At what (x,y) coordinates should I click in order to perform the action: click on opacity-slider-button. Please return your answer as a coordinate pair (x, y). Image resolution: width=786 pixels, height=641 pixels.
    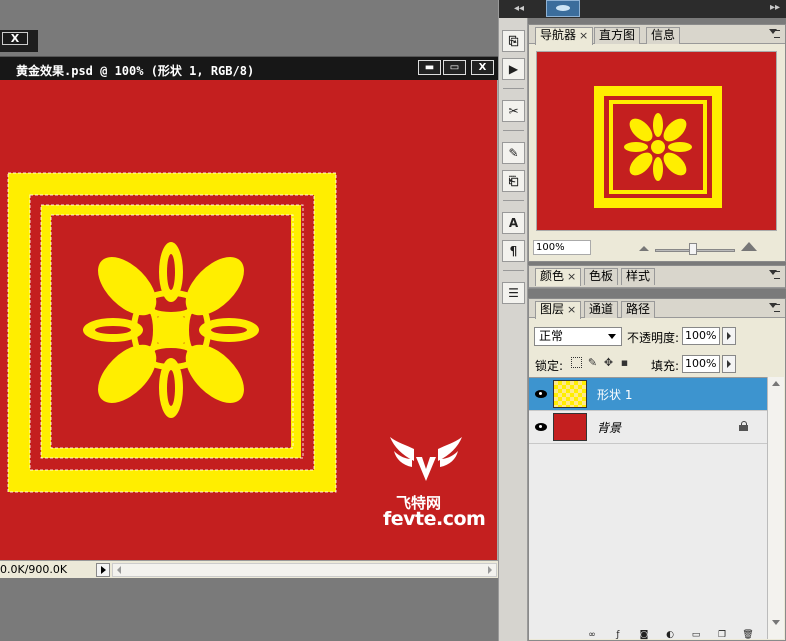
    Looking at the image, I should click on (729, 336).